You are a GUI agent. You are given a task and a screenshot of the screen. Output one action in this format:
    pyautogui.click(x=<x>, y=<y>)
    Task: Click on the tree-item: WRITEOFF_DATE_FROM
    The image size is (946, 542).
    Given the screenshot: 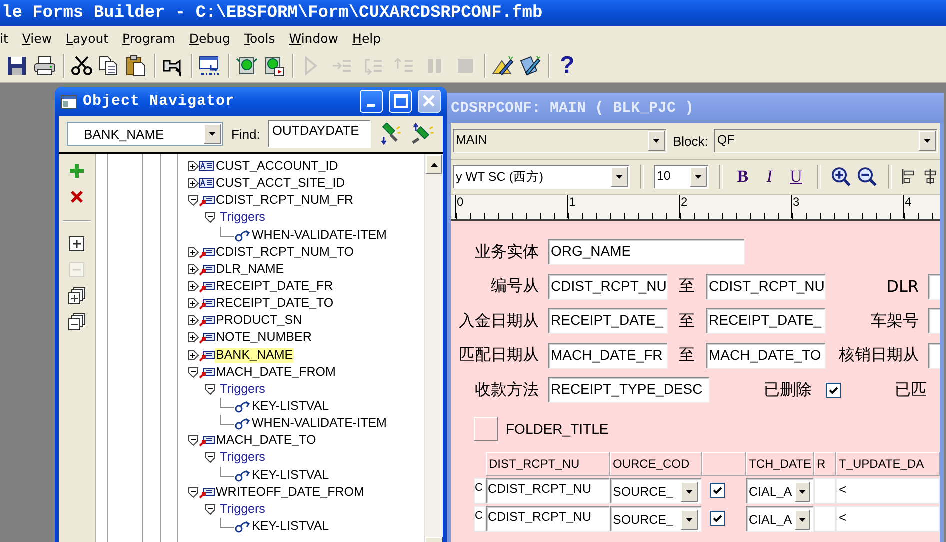 What is the action you would take?
    pyautogui.click(x=290, y=492)
    